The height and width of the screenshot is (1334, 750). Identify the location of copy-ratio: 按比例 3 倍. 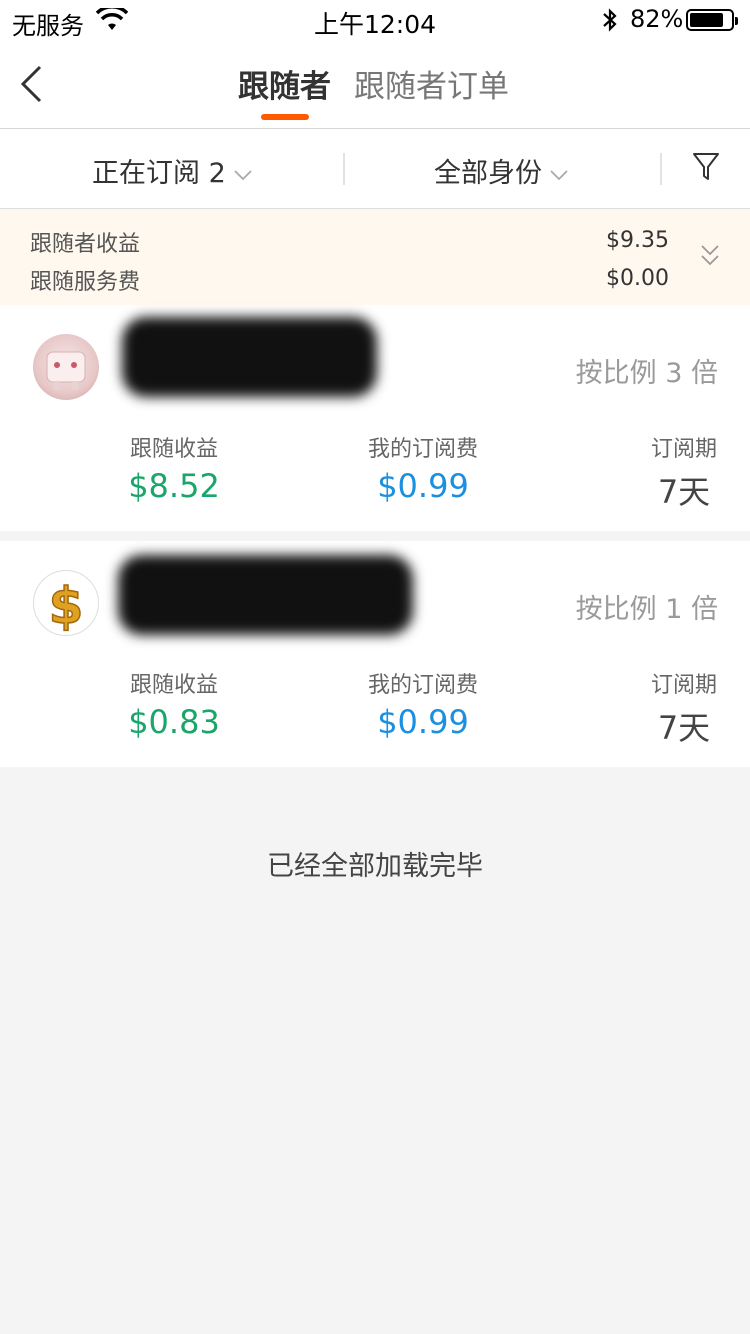
(646, 373).